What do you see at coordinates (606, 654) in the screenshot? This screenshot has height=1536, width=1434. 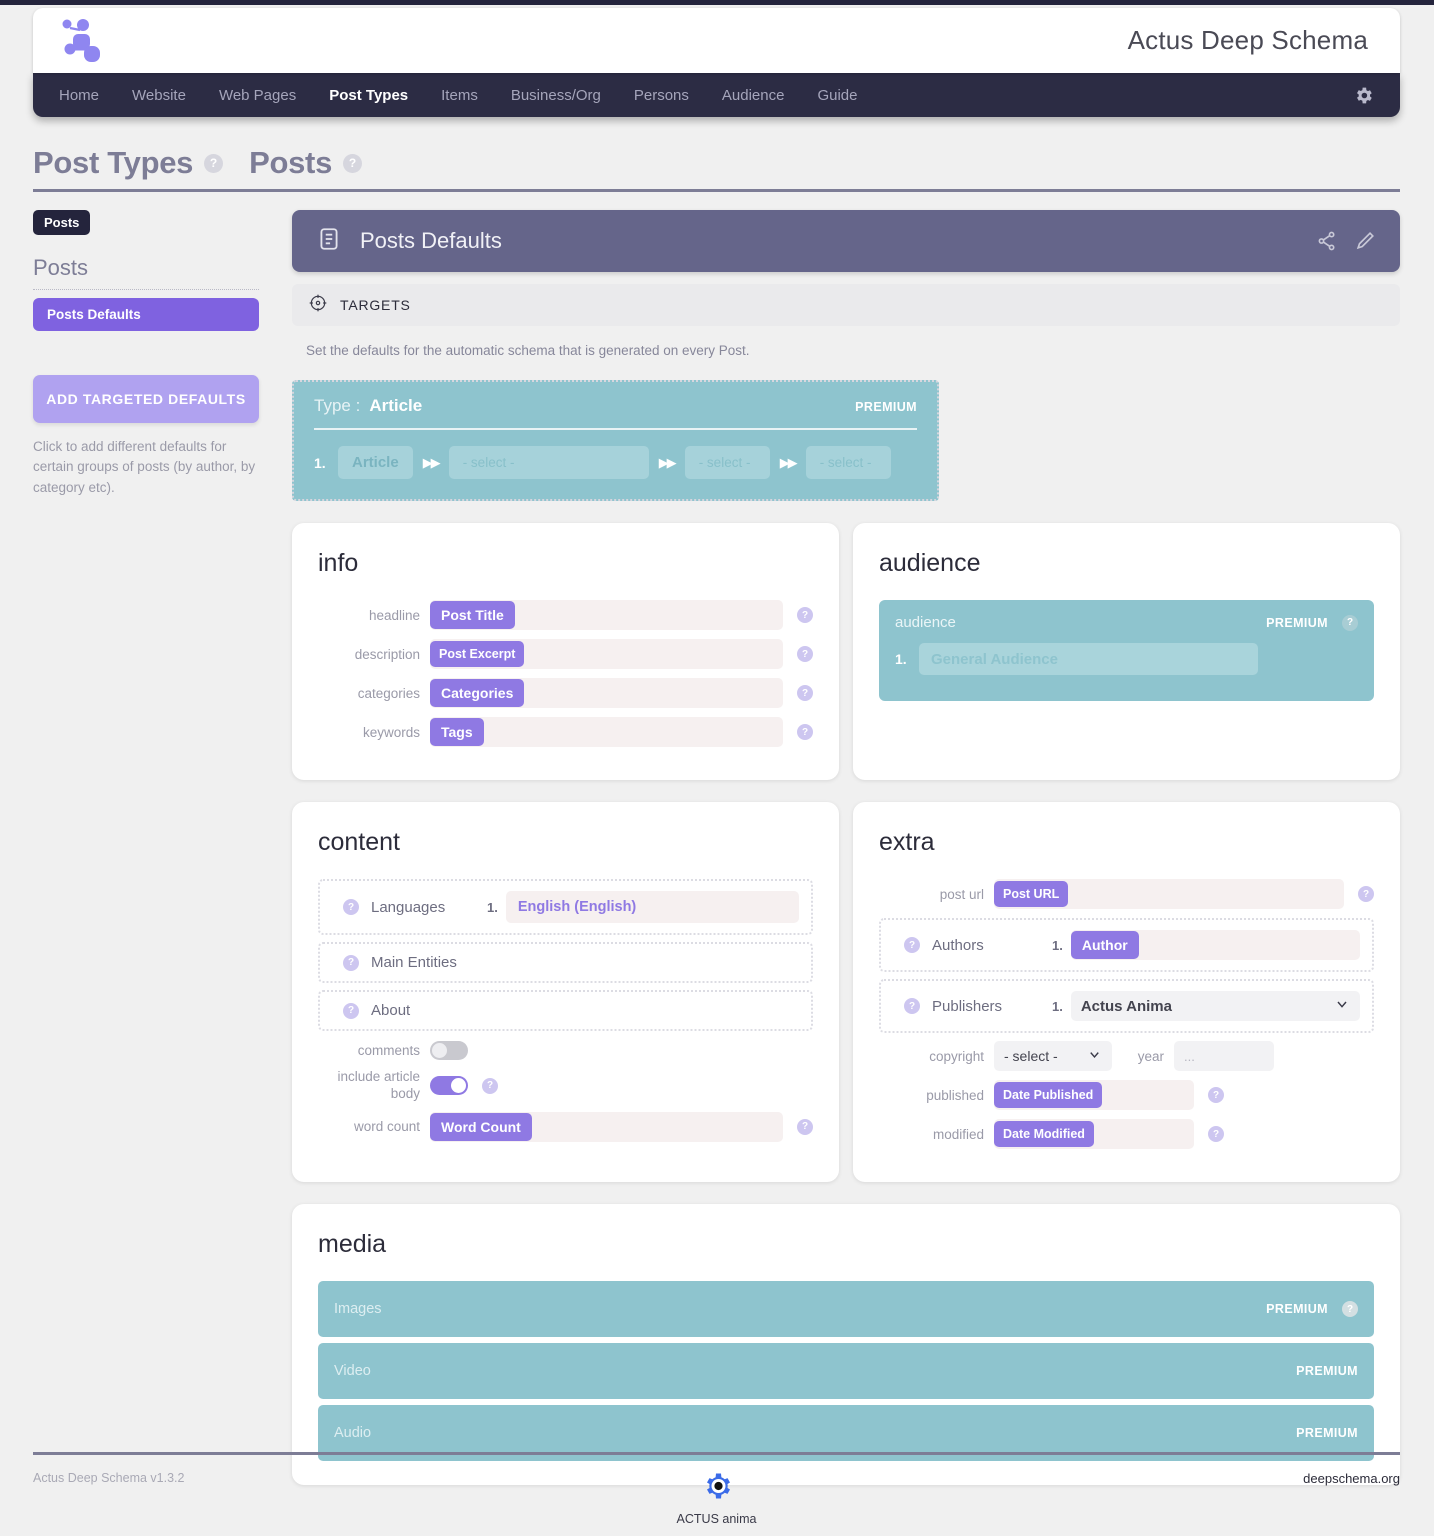 I see `info-input-description: Post Excerpt` at bounding box center [606, 654].